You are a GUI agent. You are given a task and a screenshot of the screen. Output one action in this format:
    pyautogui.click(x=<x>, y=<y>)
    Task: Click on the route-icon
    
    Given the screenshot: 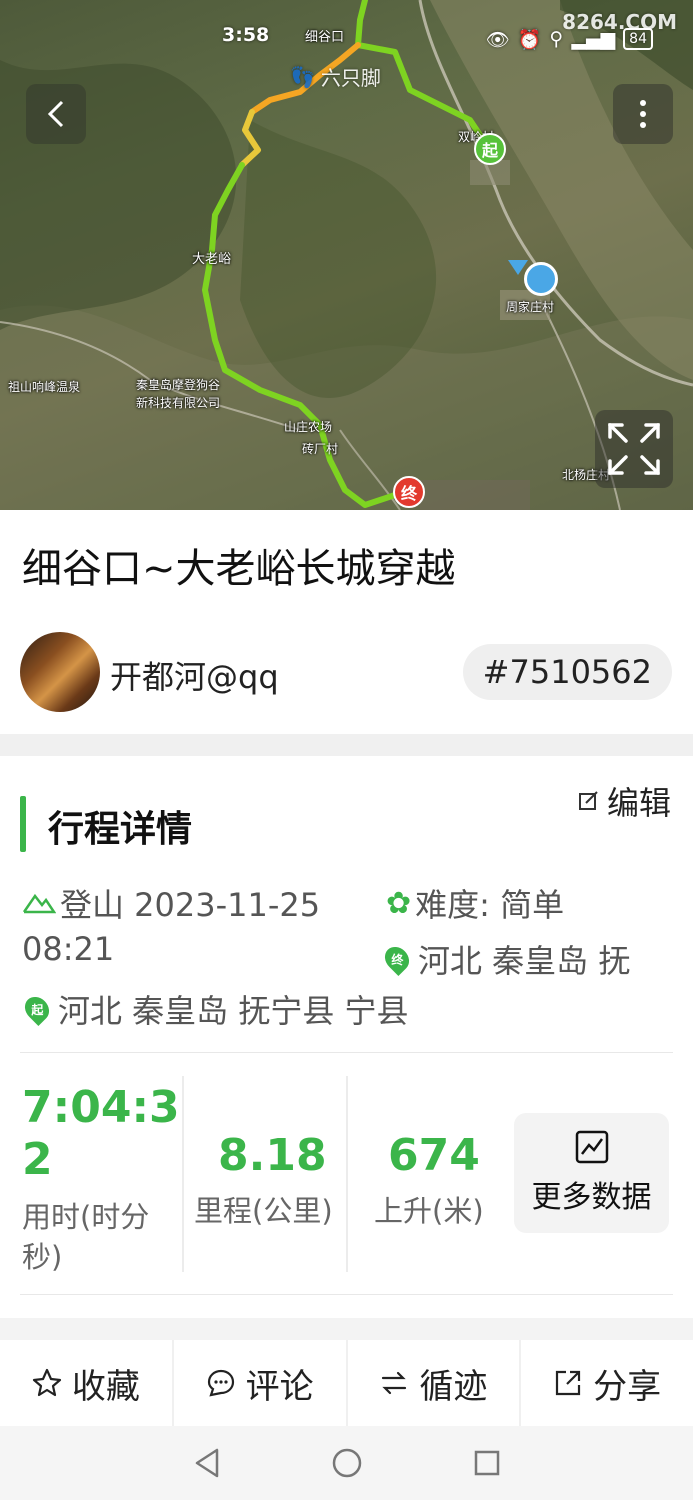 What is the action you would take?
    pyautogui.click(x=394, y=1383)
    